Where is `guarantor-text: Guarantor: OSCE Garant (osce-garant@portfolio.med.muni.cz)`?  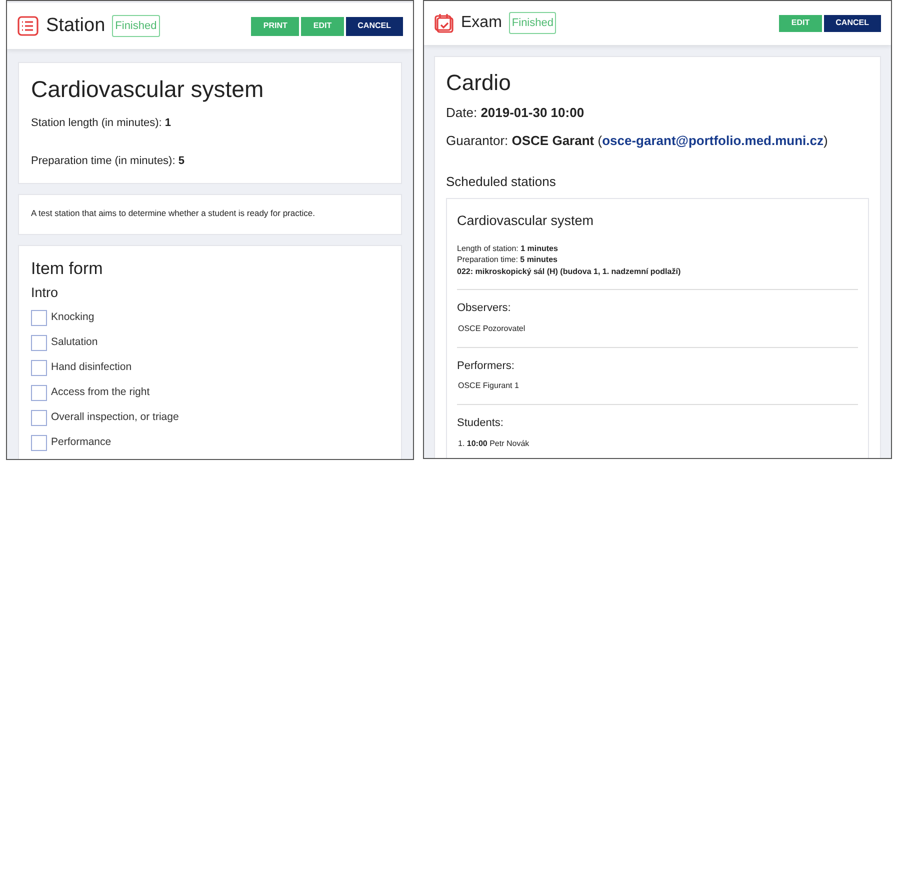
guarantor-text: Guarantor: OSCE Garant (osce-garant@portfolio.med.muni.cz) is located at coordinates (637, 141).